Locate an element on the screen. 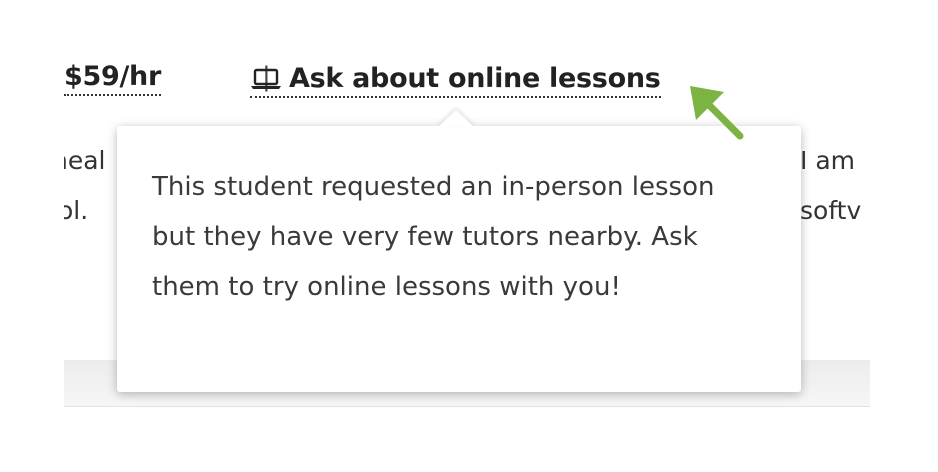  description-line: softv is located at coordinates (831, 210).